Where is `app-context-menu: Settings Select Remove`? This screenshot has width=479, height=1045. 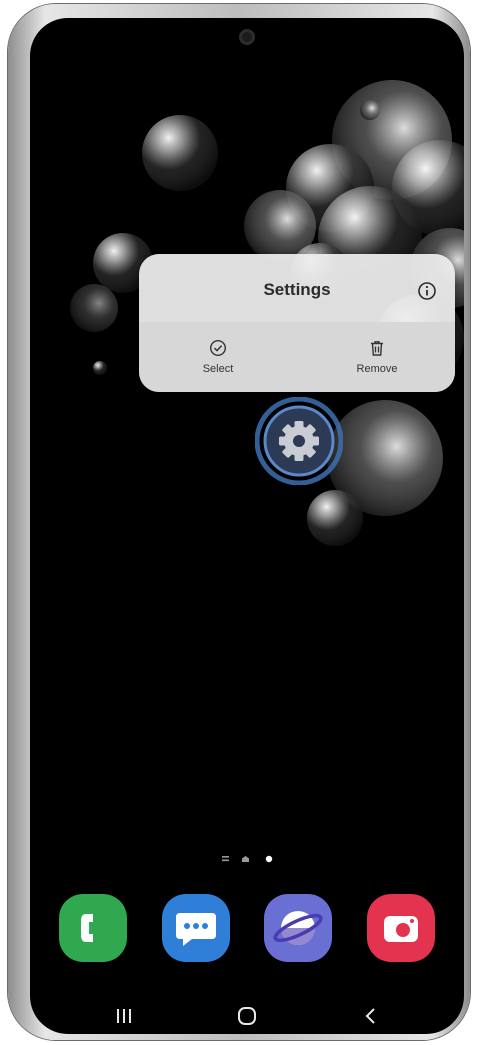 app-context-menu: Settings Select Remove is located at coordinates (297, 323).